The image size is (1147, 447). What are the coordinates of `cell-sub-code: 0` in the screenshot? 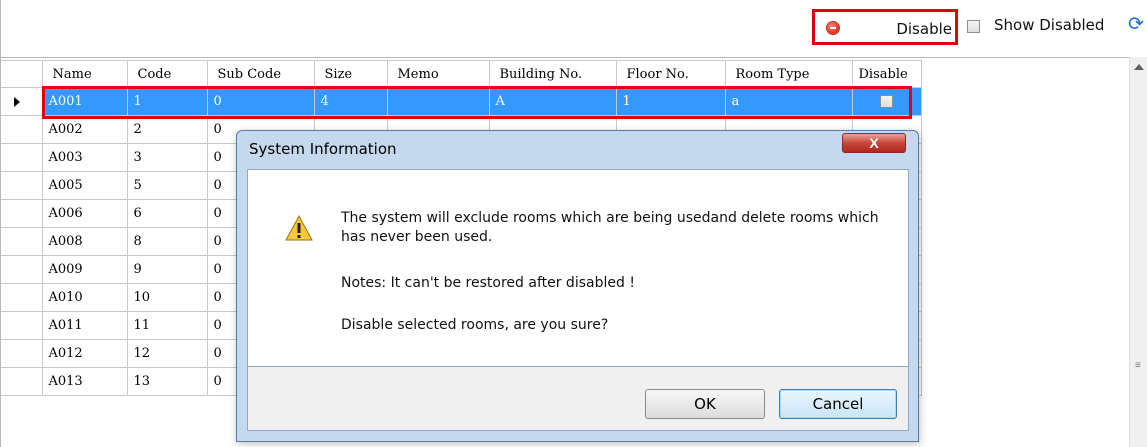 It's located at (260, 101).